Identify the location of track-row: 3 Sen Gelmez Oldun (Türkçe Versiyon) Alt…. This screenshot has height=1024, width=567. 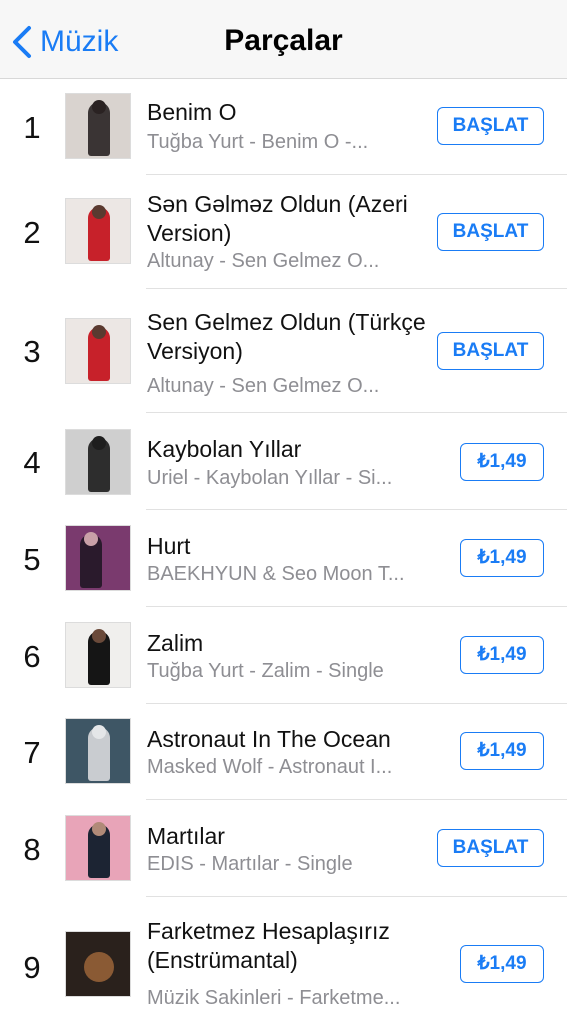
(283, 351).